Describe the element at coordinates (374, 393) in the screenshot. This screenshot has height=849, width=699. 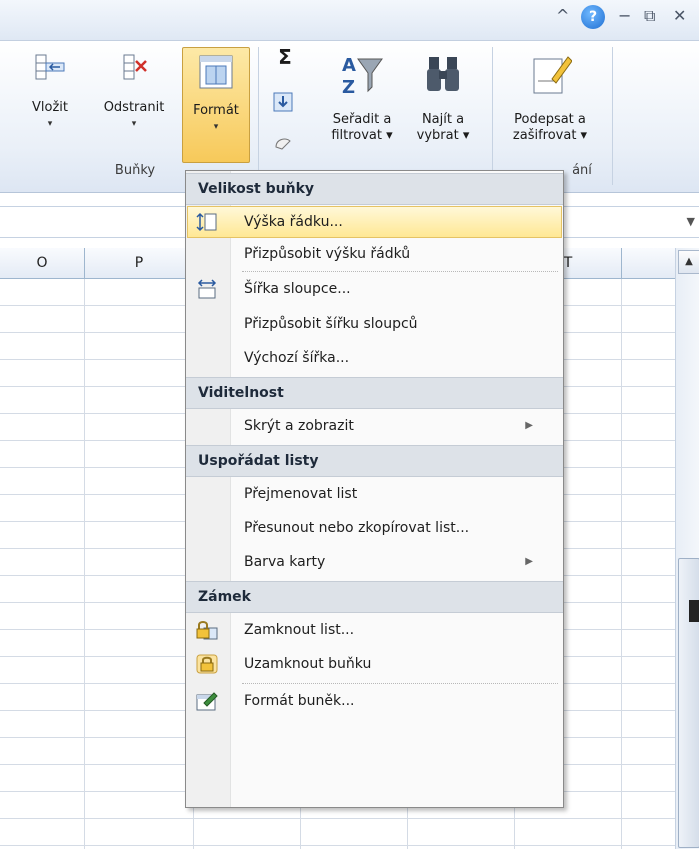
I see `menu-section-visibility: Viditelnost` at that location.